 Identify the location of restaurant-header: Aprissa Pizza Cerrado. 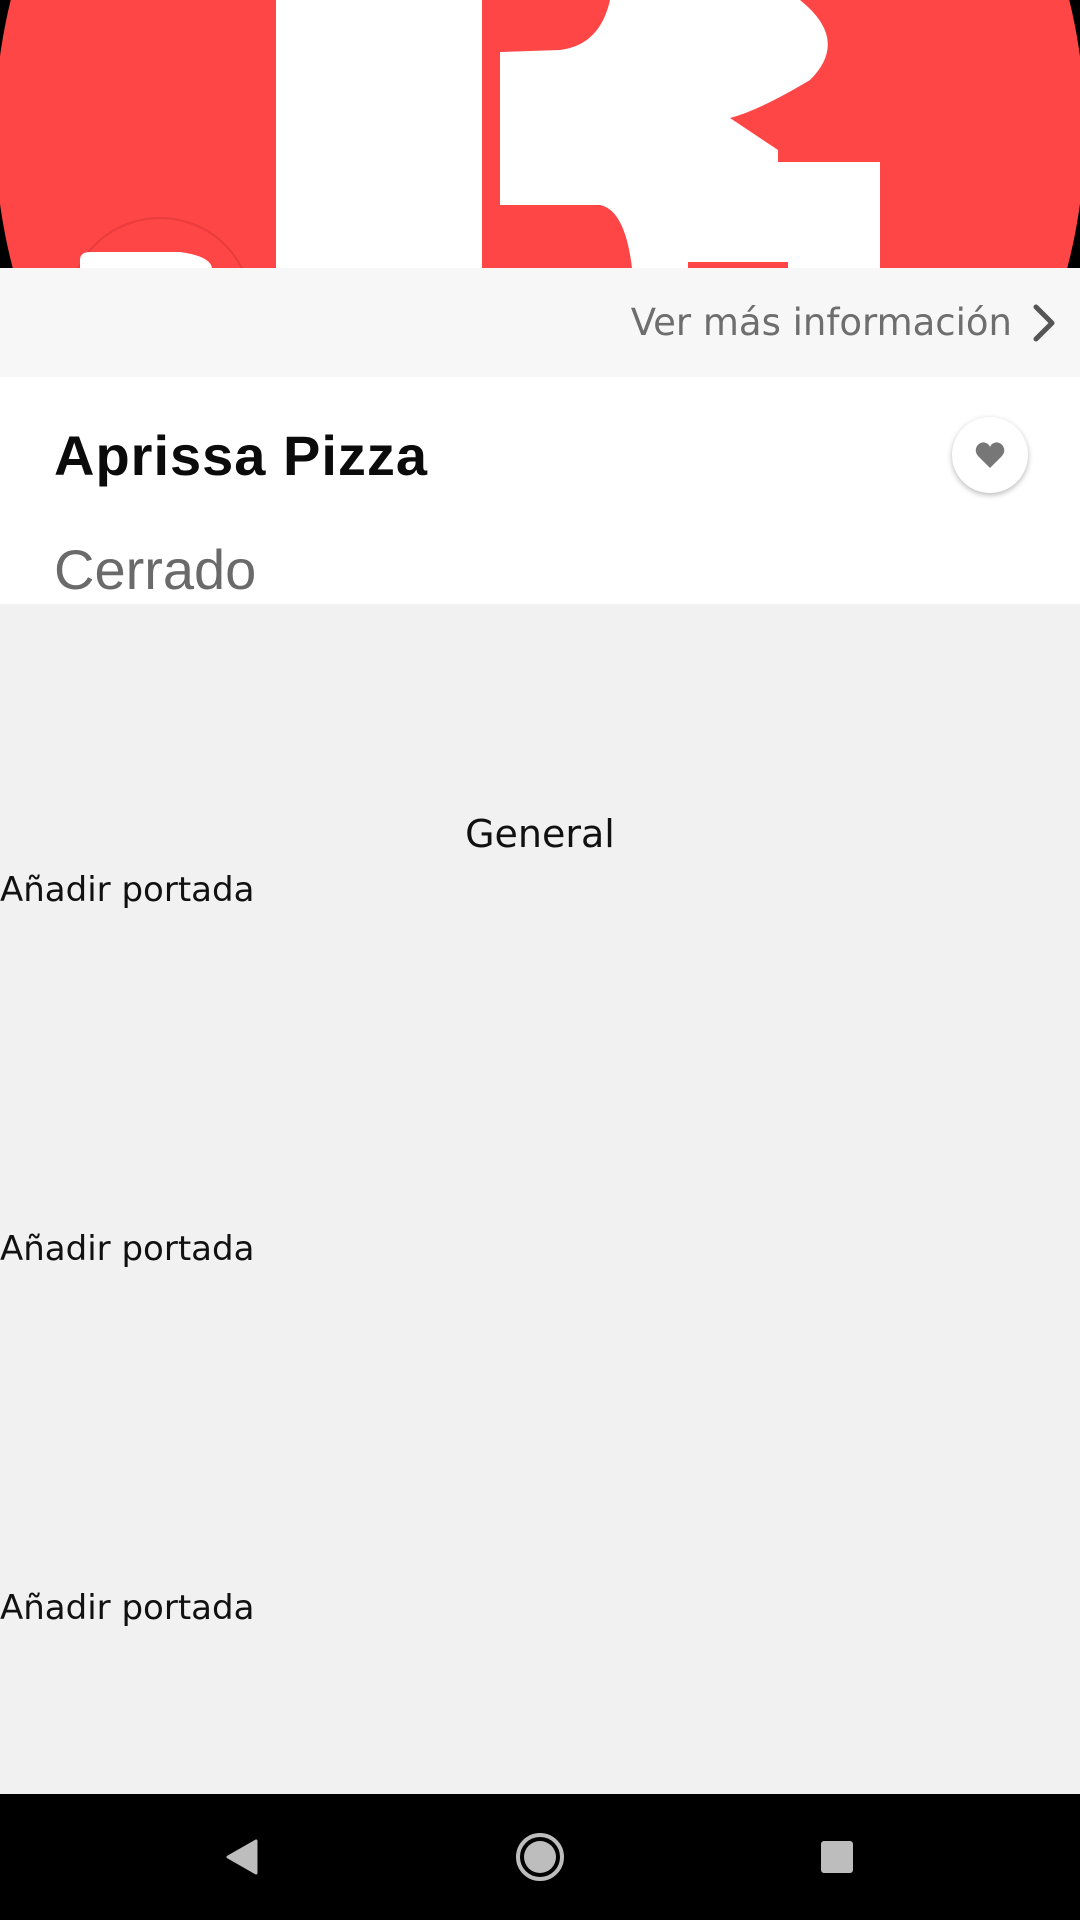
(540, 490).